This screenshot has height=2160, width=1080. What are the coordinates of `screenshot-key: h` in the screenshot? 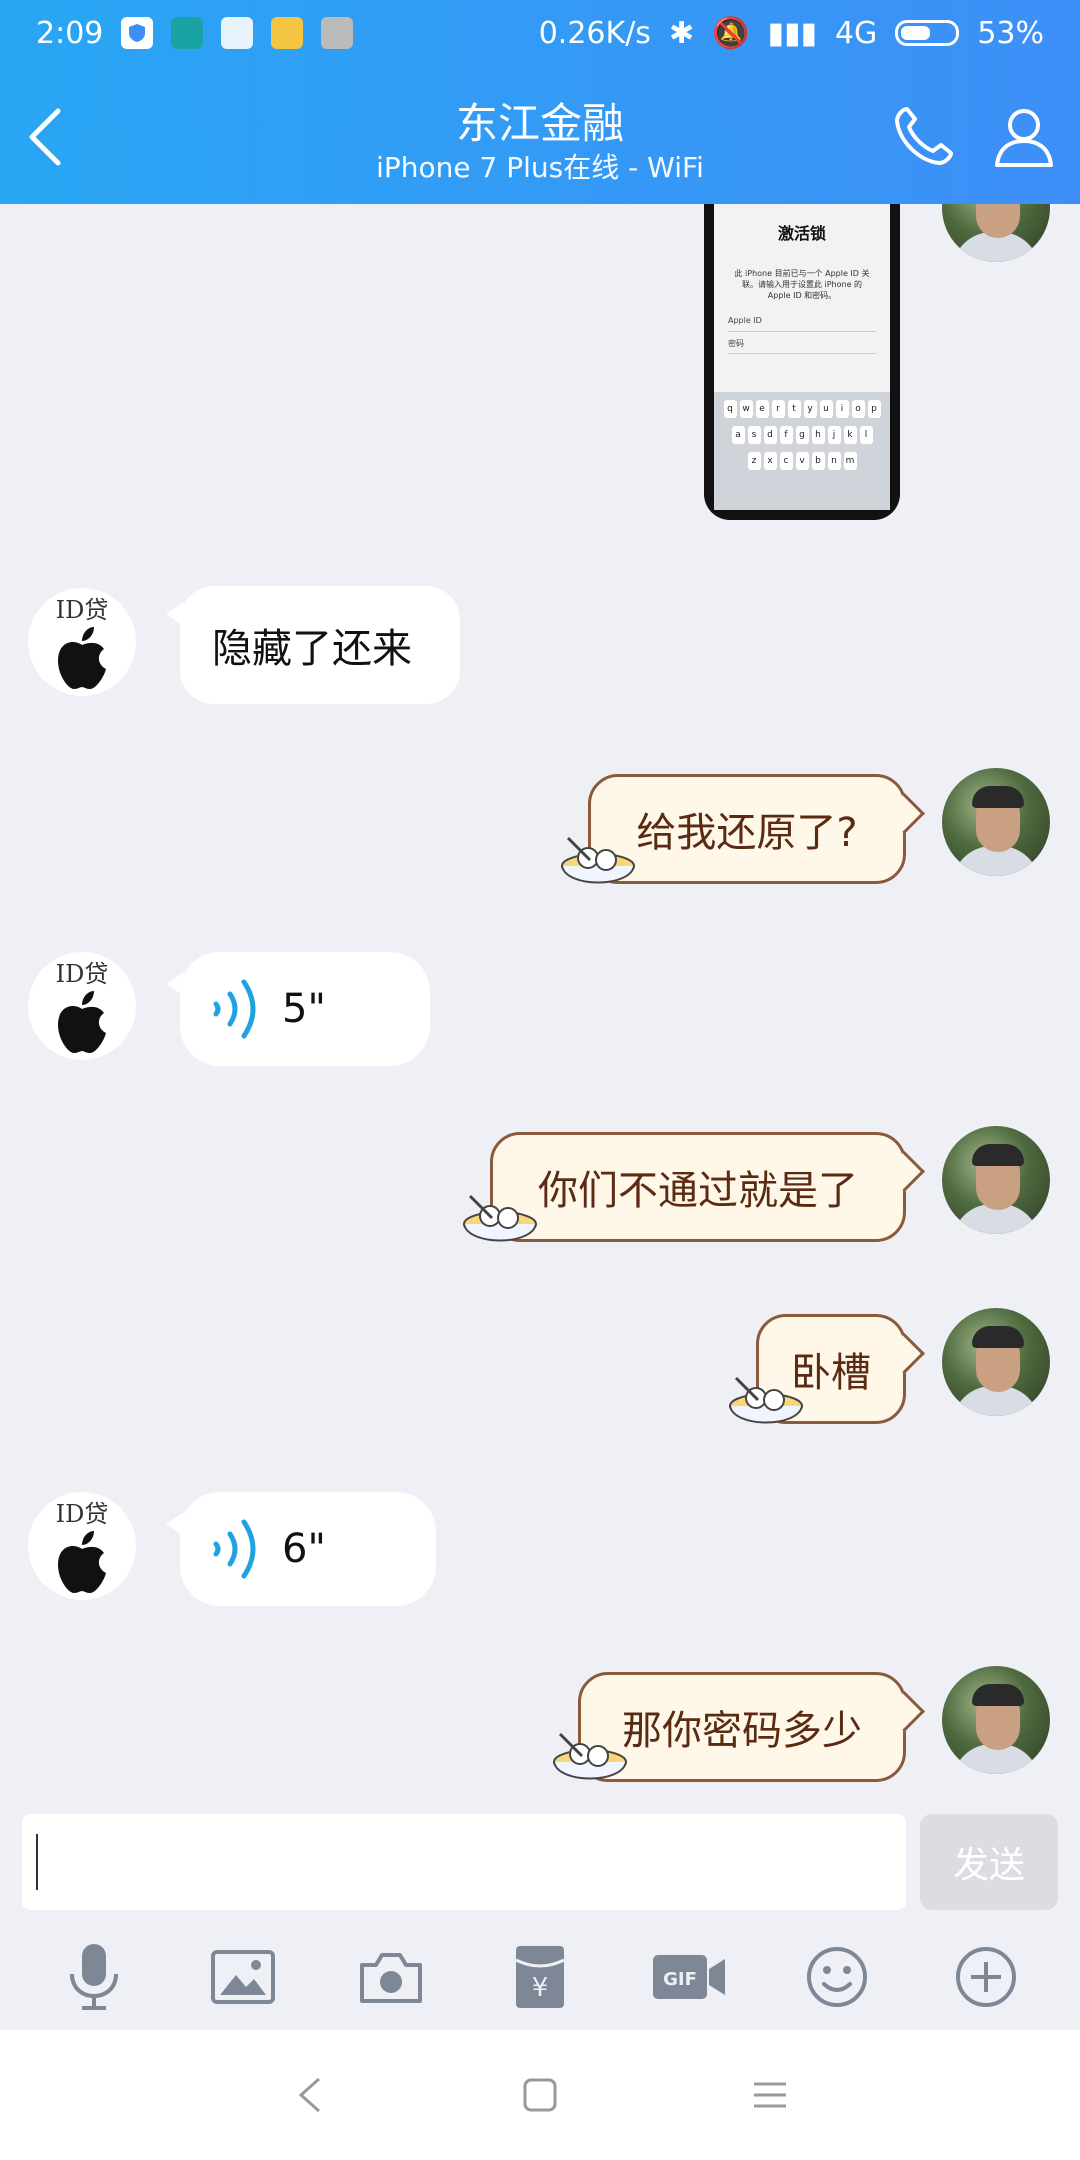 It's located at (818, 435).